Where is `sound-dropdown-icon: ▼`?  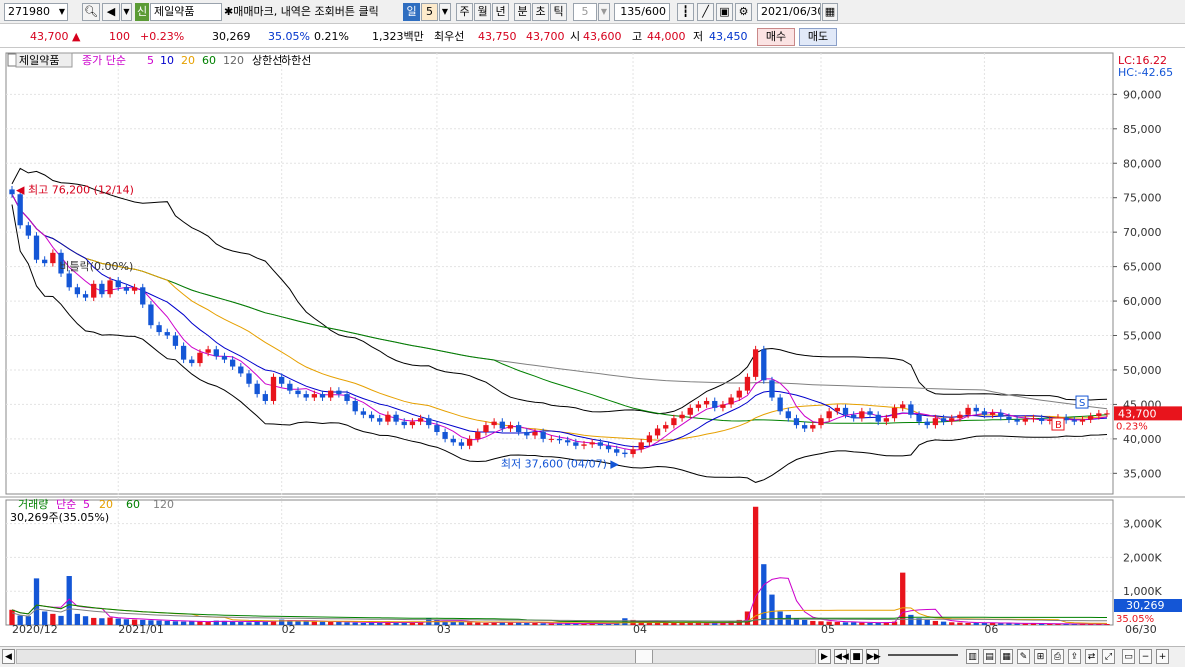
sound-dropdown-icon: ▼ is located at coordinates (126, 12).